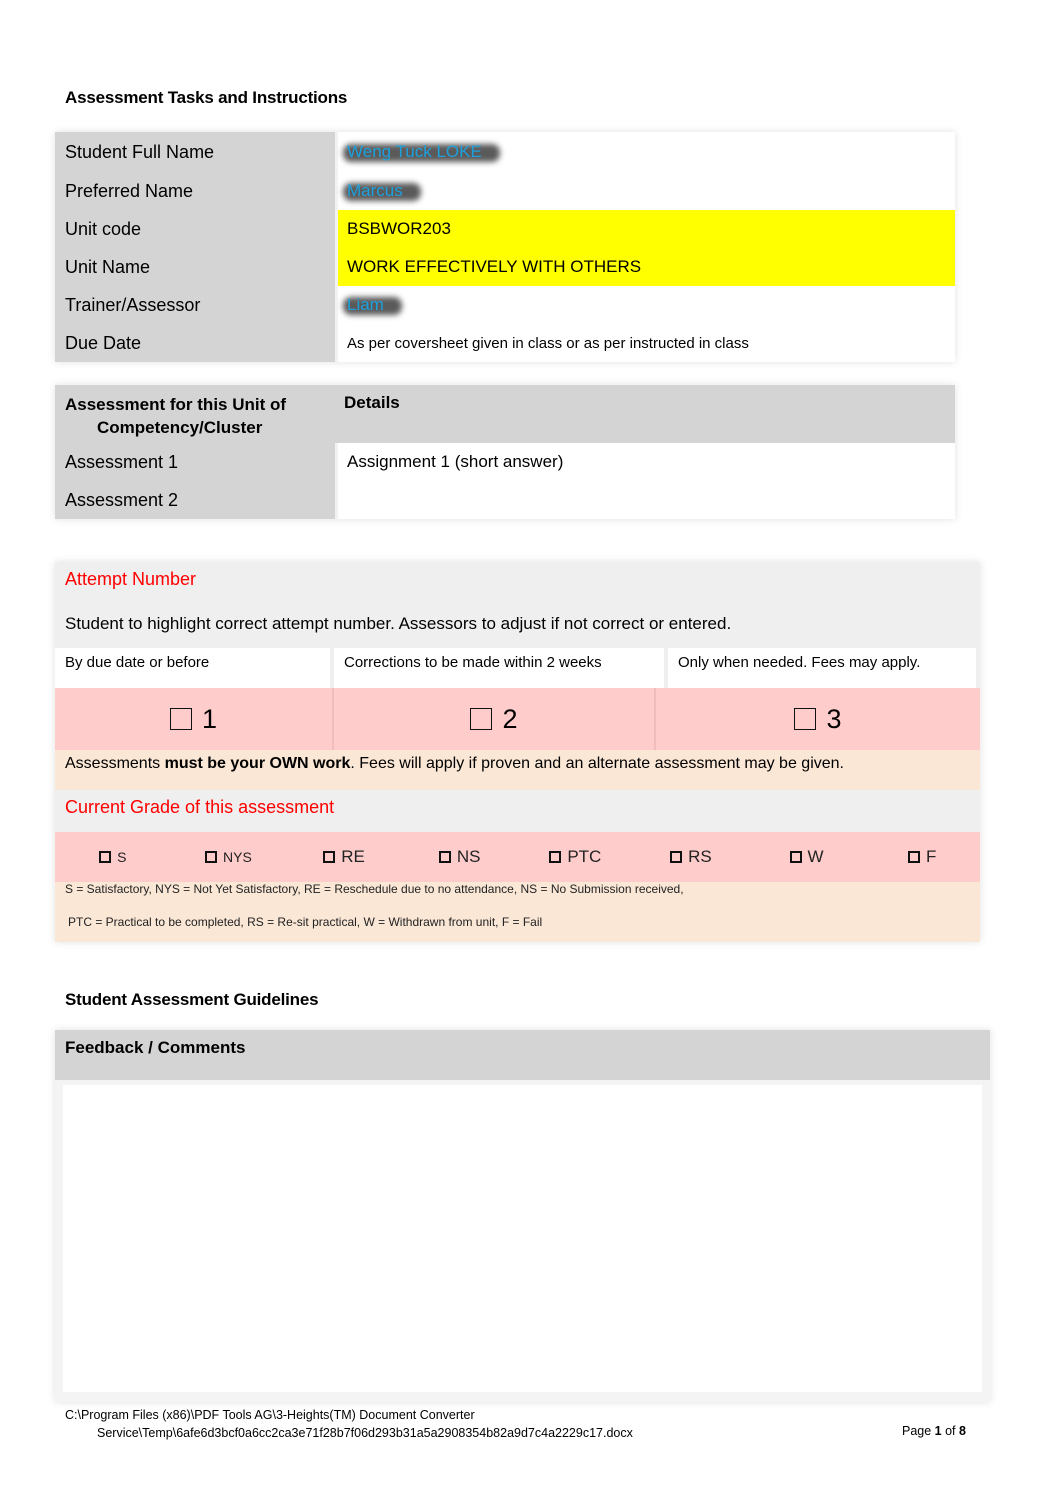  Describe the element at coordinates (131, 579) in the screenshot. I see `attempt-number-title: Attempt Number` at that location.